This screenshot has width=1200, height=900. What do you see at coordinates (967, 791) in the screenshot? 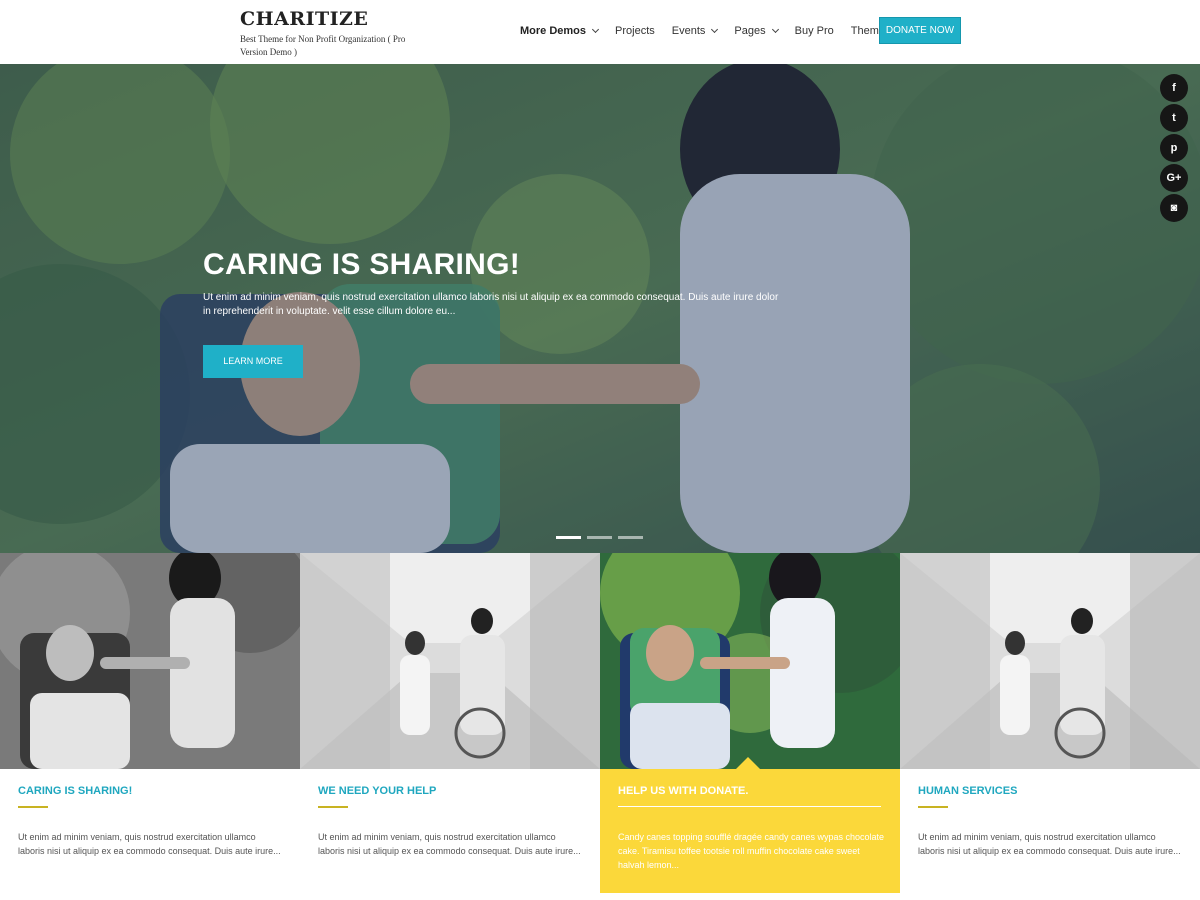
I see `card-title: HUMAN SERVICES` at bounding box center [967, 791].